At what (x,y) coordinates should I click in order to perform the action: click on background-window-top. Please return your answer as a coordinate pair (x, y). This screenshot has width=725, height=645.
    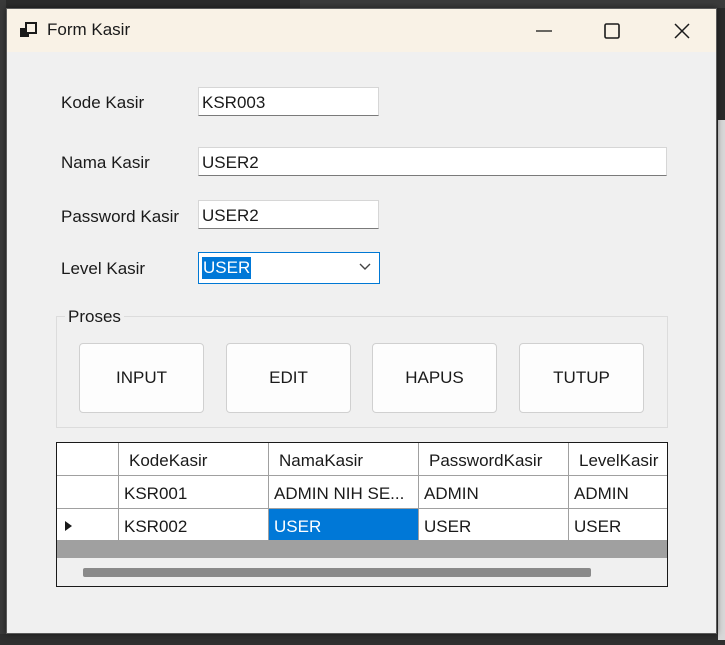
    Looking at the image, I should click on (512, 4).